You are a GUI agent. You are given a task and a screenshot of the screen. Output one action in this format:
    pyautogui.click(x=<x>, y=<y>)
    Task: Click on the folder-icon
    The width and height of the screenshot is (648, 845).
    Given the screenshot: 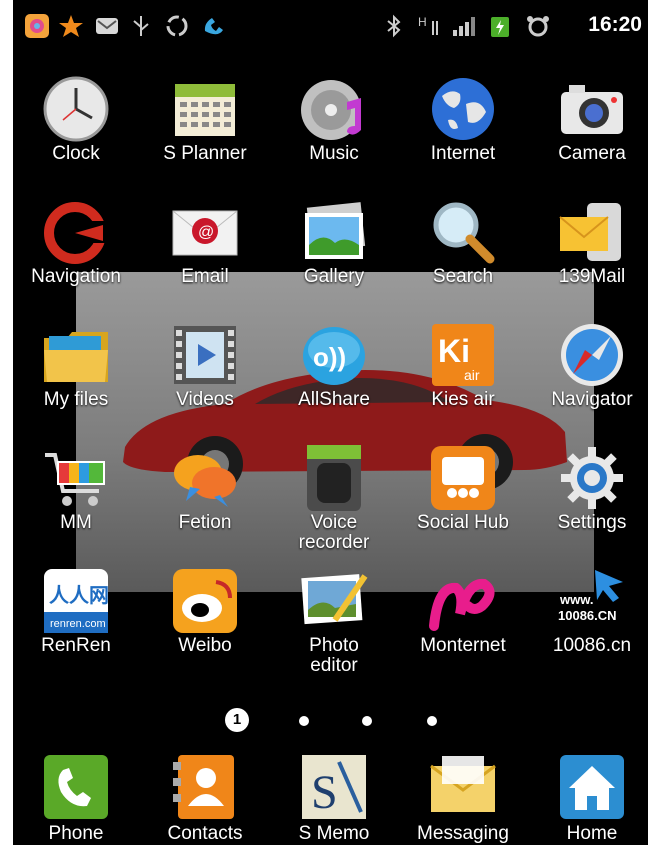 What is the action you would take?
    pyautogui.click(x=76, y=355)
    